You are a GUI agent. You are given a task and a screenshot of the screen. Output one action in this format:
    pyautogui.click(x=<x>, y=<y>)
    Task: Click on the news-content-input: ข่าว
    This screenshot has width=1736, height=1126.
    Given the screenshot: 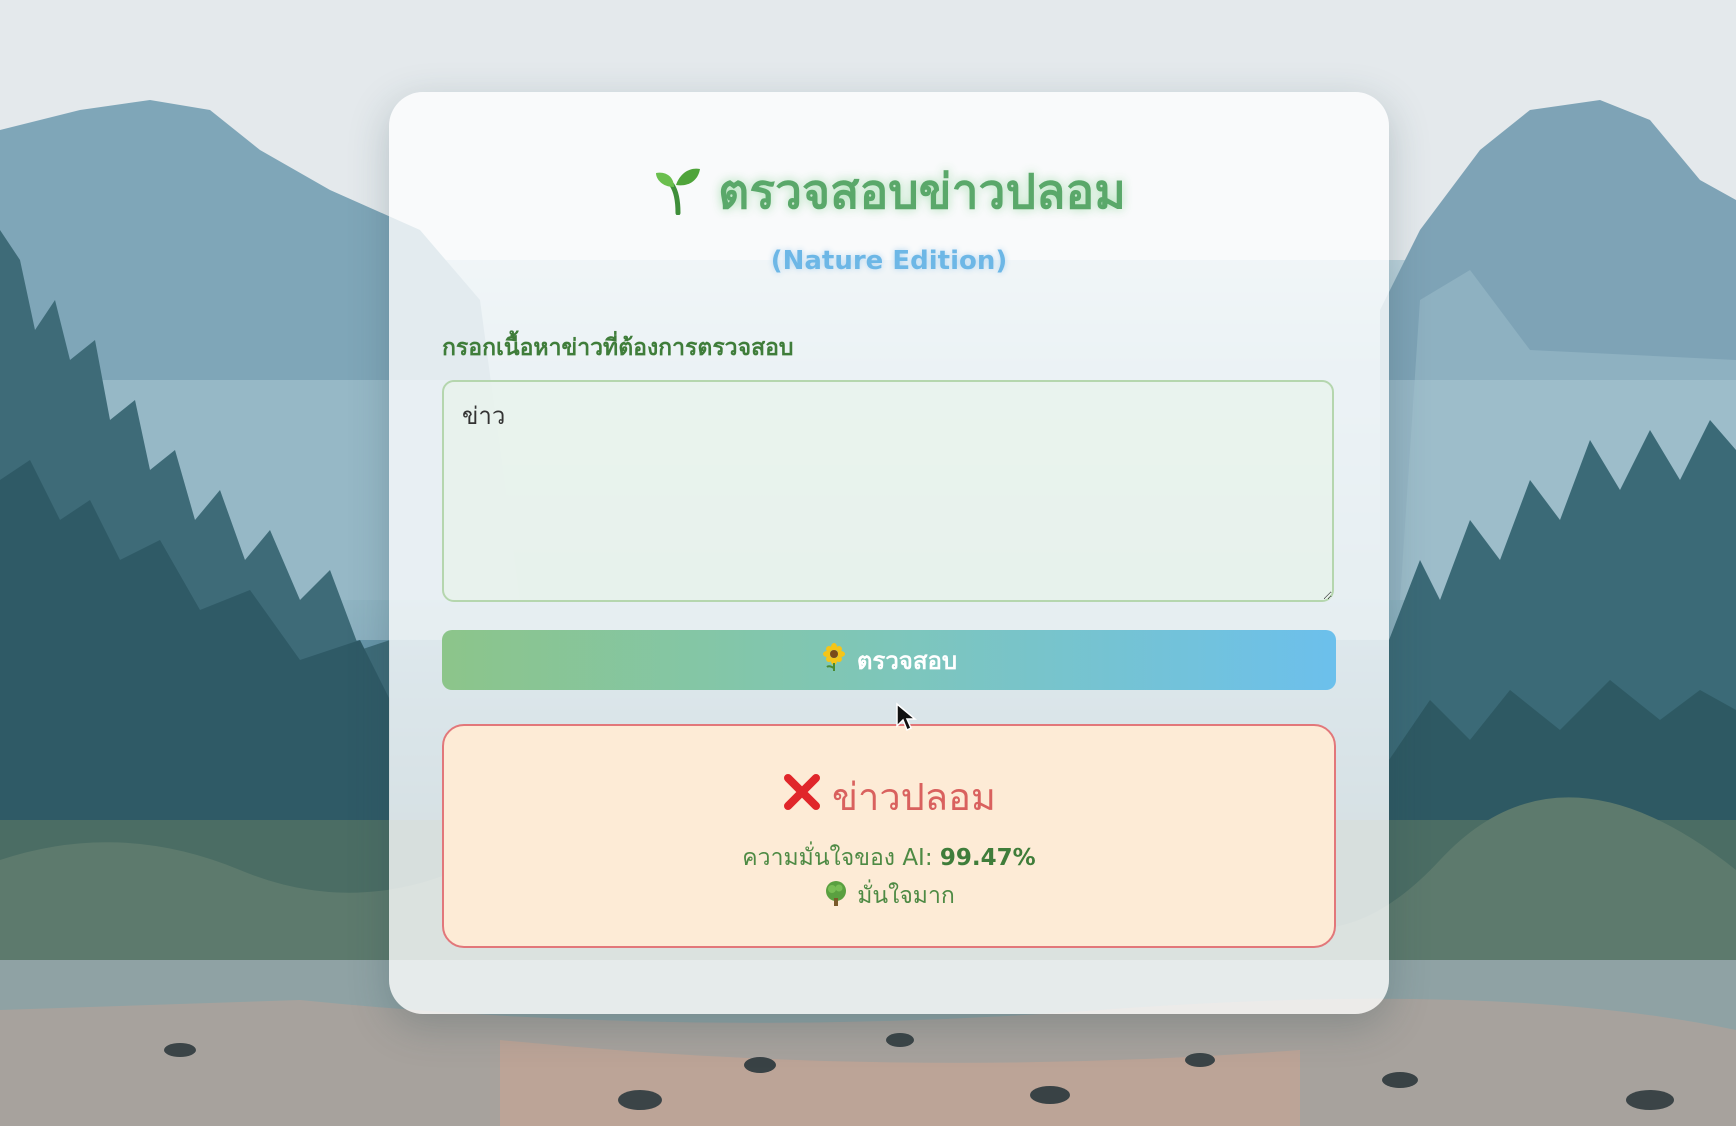 What is the action you would take?
    pyautogui.click(x=888, y=491)
    